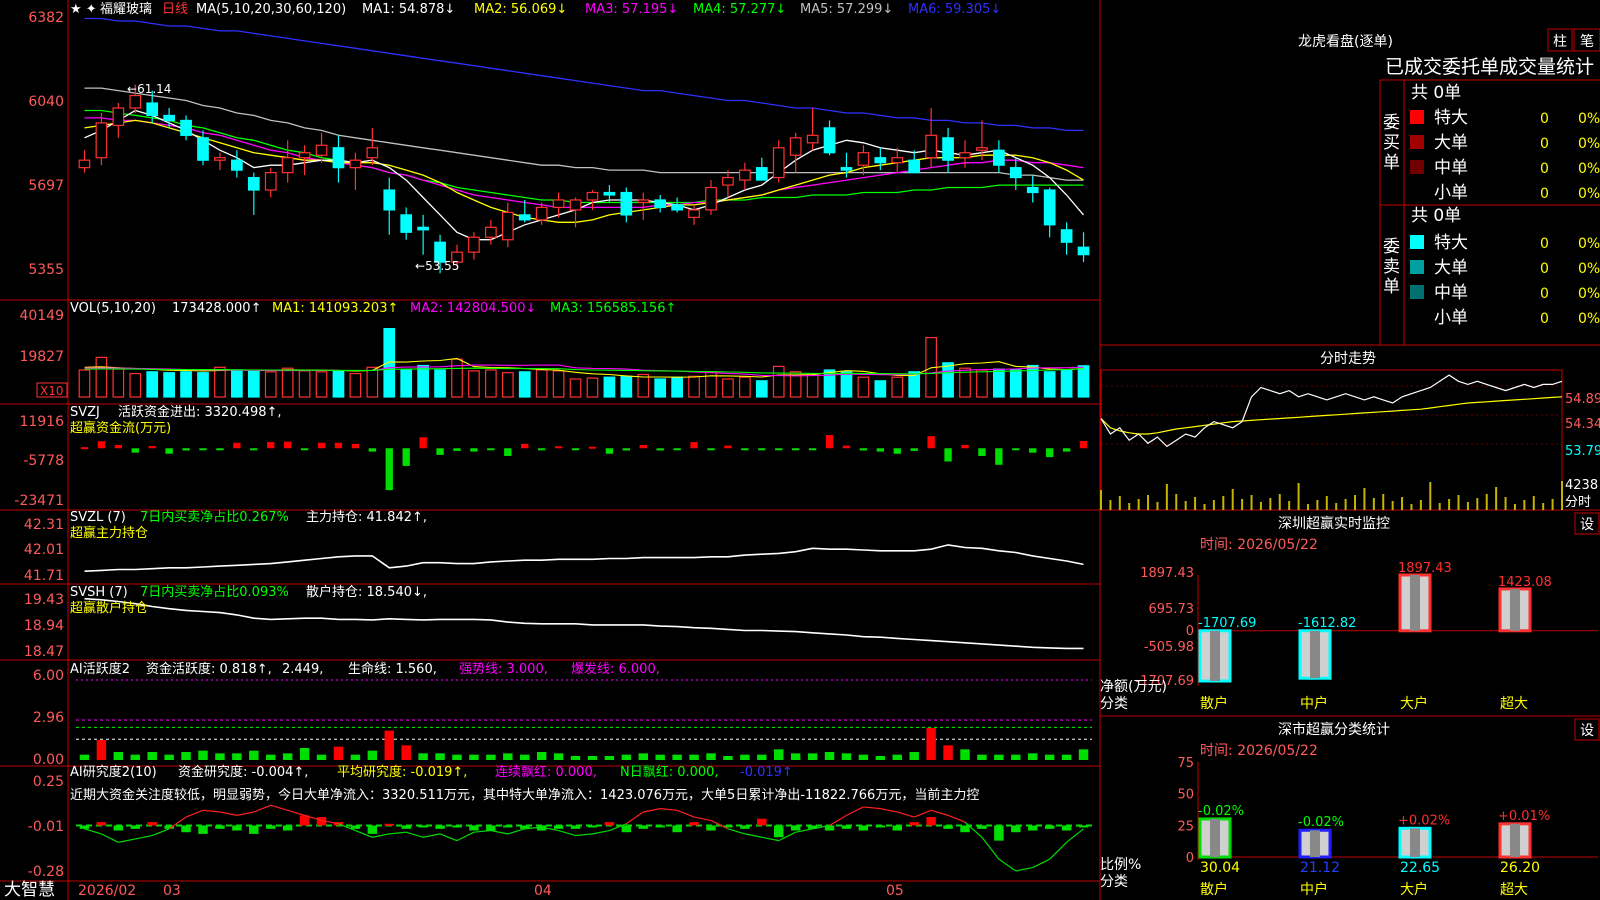 Image resolution: width=1600 pixels, height=900 pixels. What do you see at coordinates (1587, 731) in the screenshot?
I see `classify-settings-label: 设` at bounding box center [1587, 731].